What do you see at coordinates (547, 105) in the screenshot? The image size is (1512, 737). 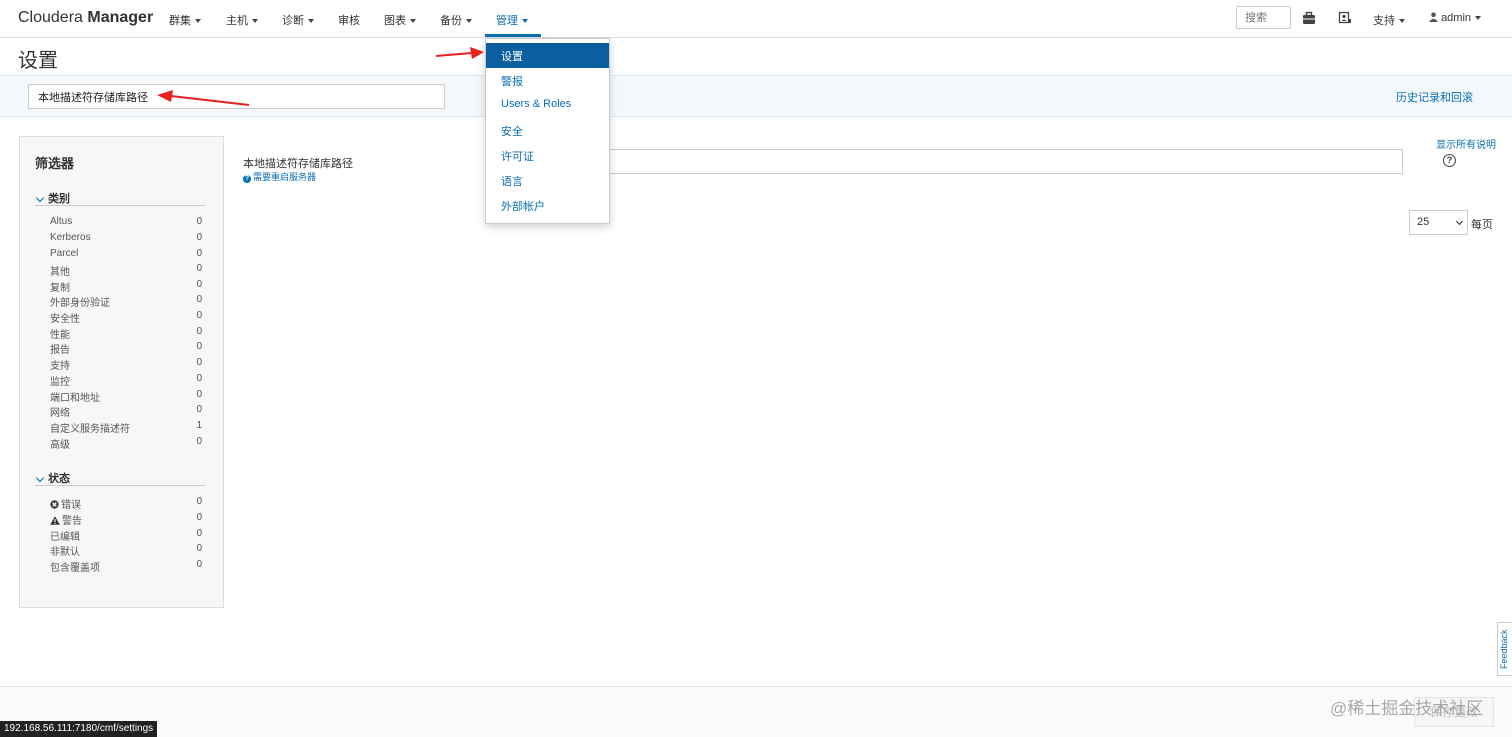 I see `menu-item-users-roles: Users & Roles` at bounding box center [547, 105].